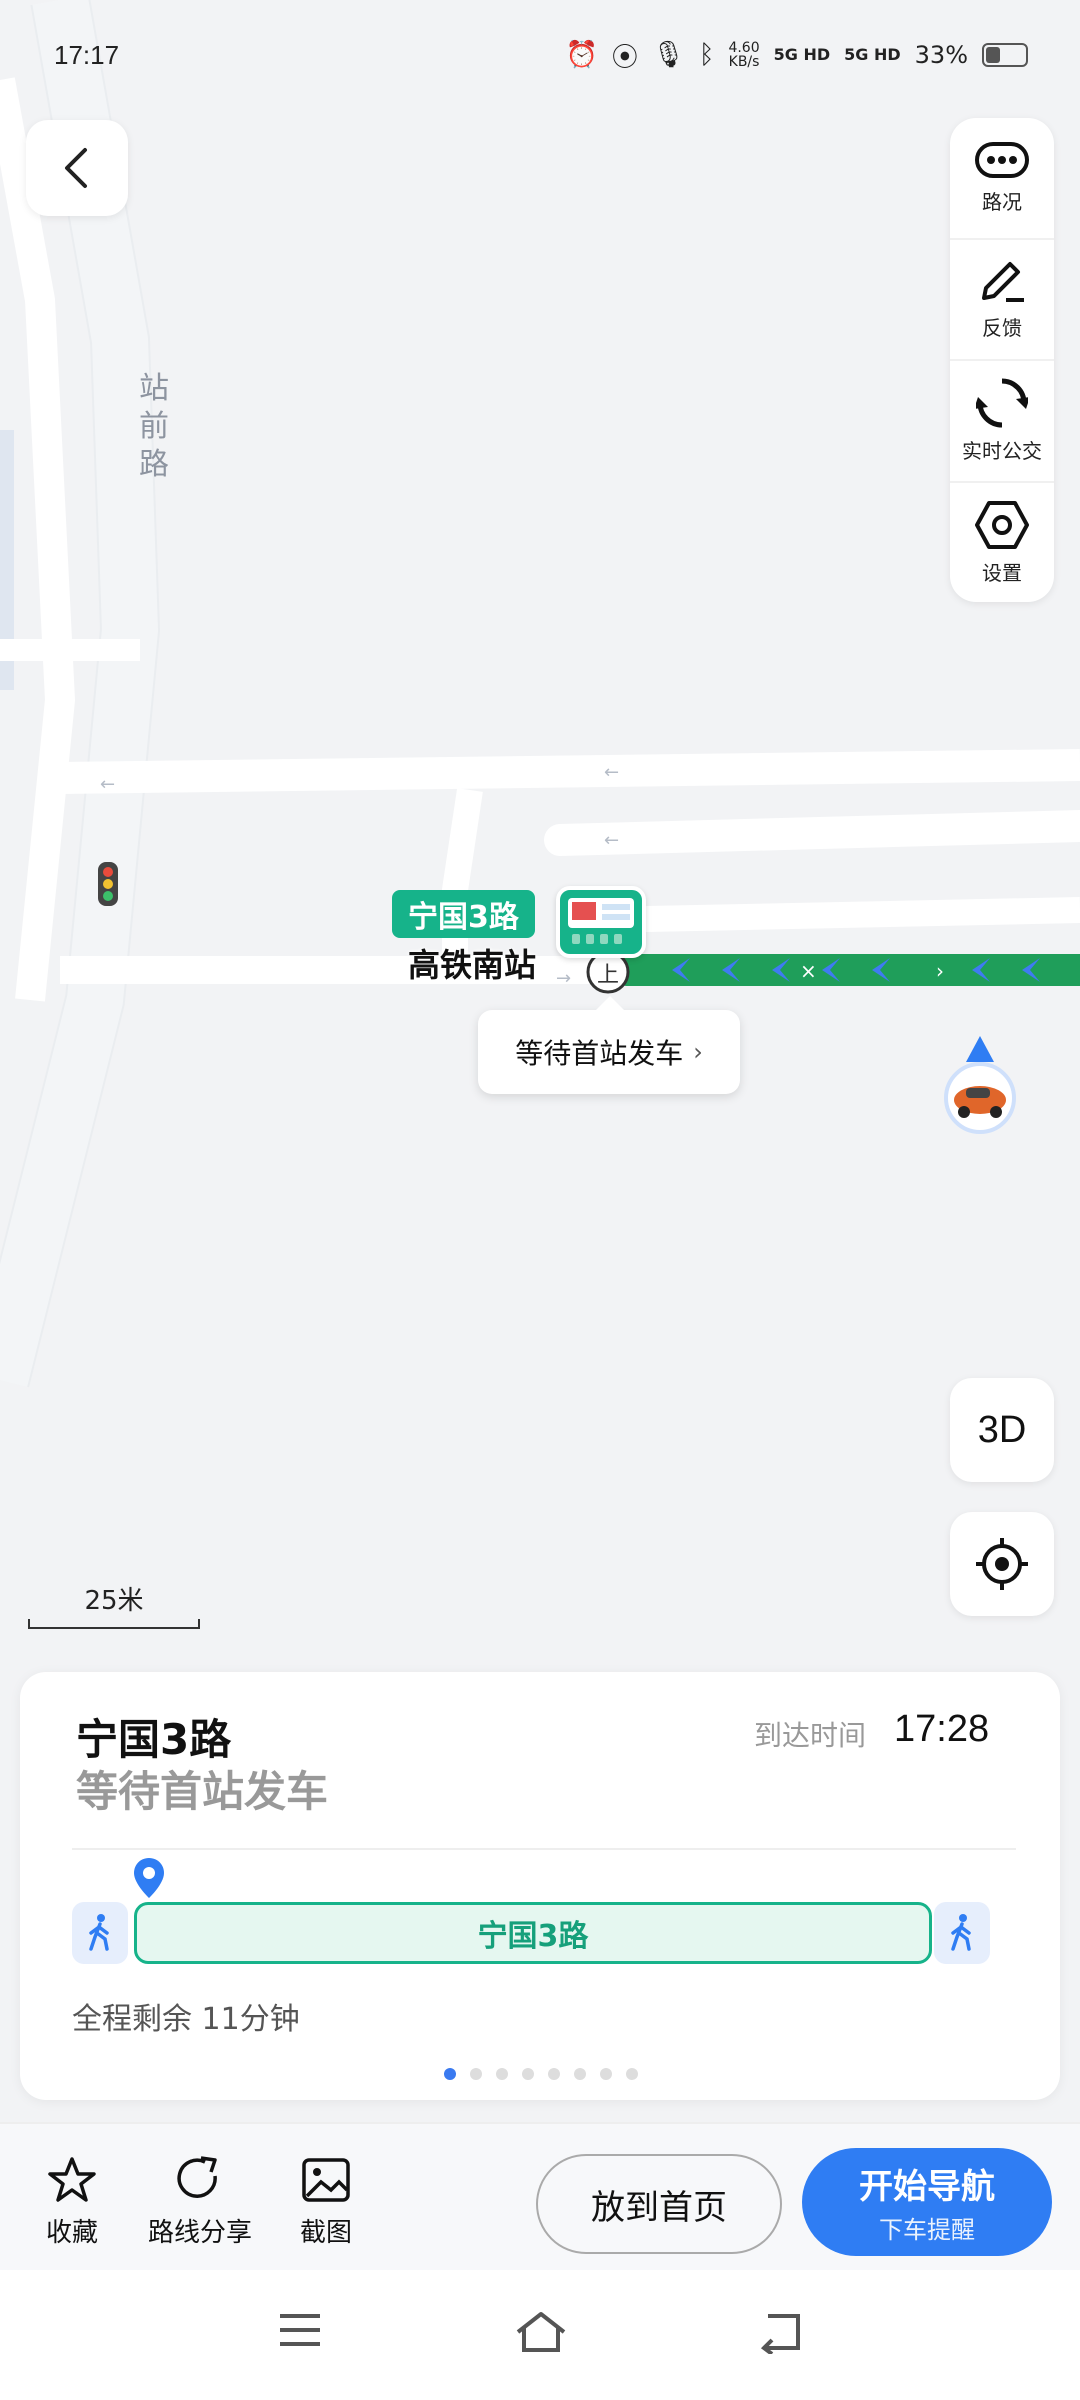  Describe the element at coordinates (1003, 281) in the screenshot. I see `pencil-icon` at that location.